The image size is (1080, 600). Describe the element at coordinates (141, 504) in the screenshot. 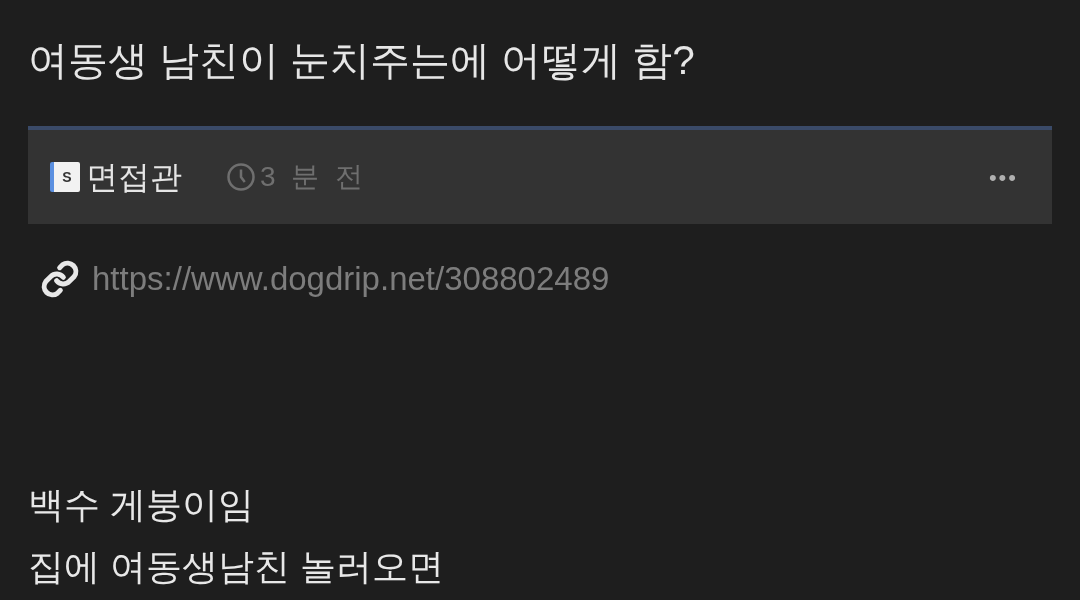

I see `body-text: 백수 게붕이임` at that location.